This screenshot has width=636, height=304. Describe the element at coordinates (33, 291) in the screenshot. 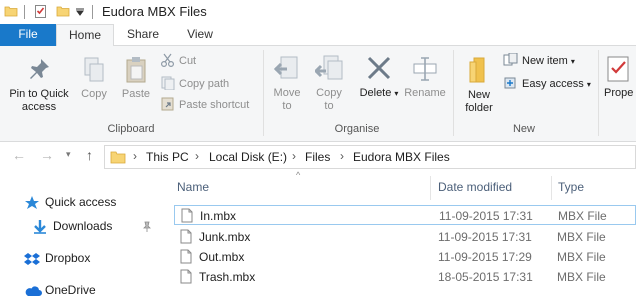

I see `cloud-icon` at that location.